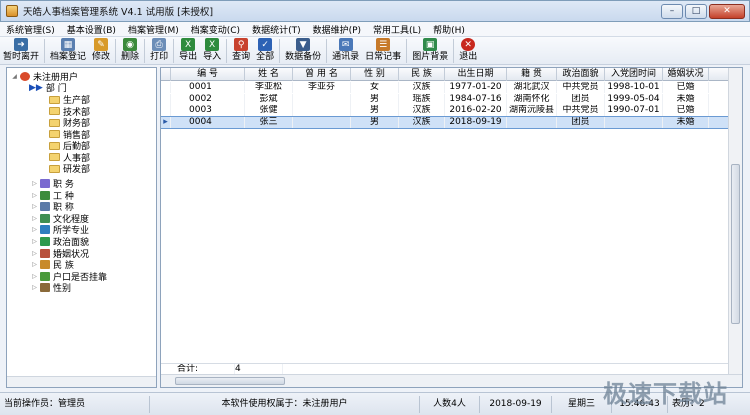 Image resolution: width=750 pixels, height=415 pixels. Describe the element at coordinates (345, 50) in the screenshot. I see `contacts-button: ✉ 通讯录` at that location.